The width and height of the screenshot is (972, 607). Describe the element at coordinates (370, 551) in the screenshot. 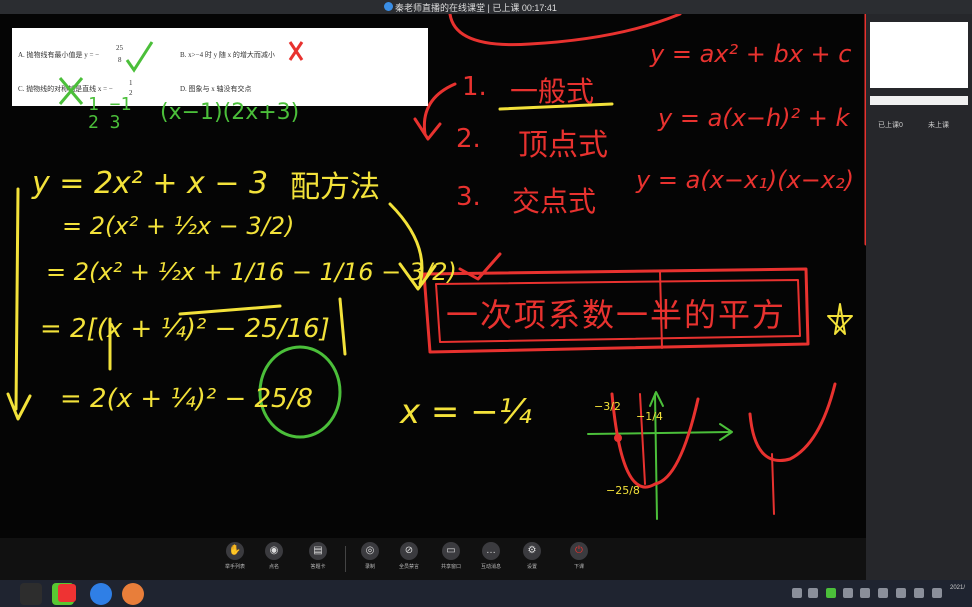

I see `record-icon: ◎` at that location.